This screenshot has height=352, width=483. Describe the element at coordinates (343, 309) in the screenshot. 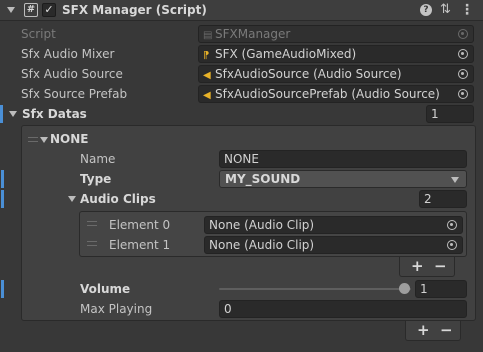

I see `max-playing-input: 0` at that location.